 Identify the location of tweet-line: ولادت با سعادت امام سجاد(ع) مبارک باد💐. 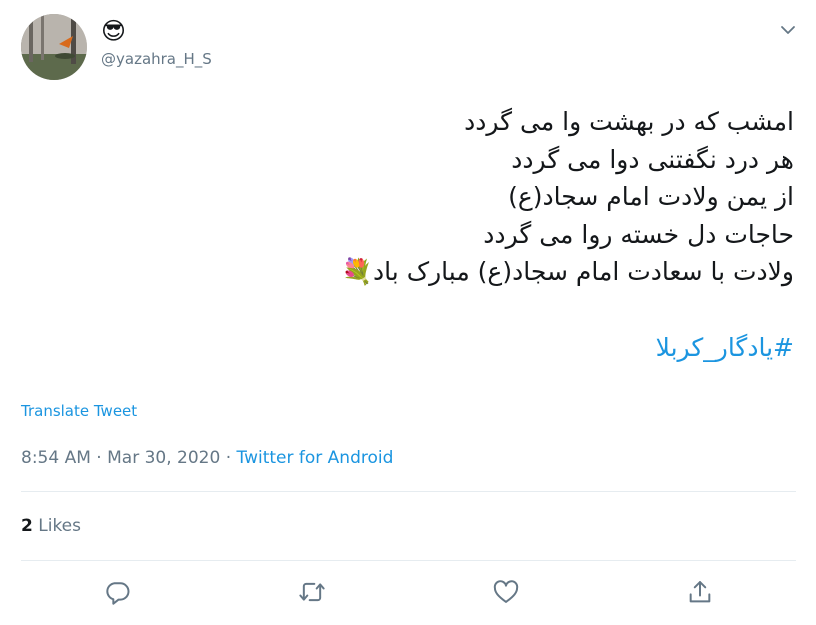
(567, 272).